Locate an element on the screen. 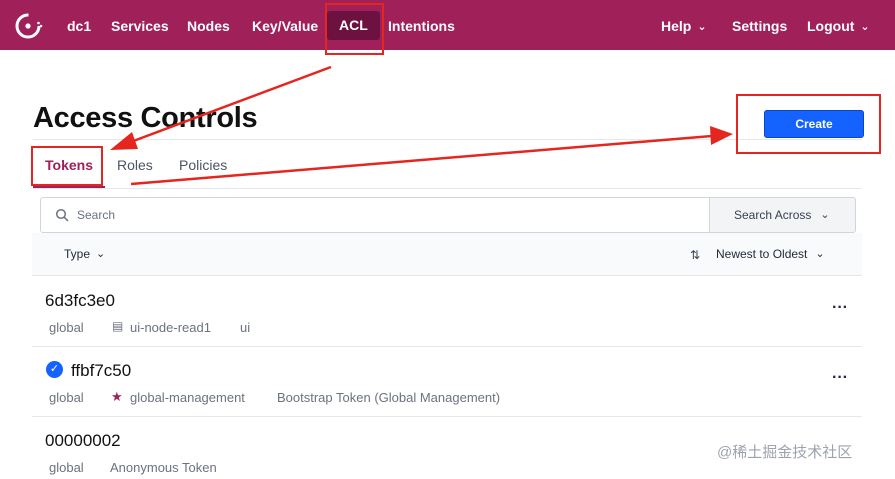 The height and width of the screenshot is (479, 895). annotation-box-create is located at coordinates (808, 124).